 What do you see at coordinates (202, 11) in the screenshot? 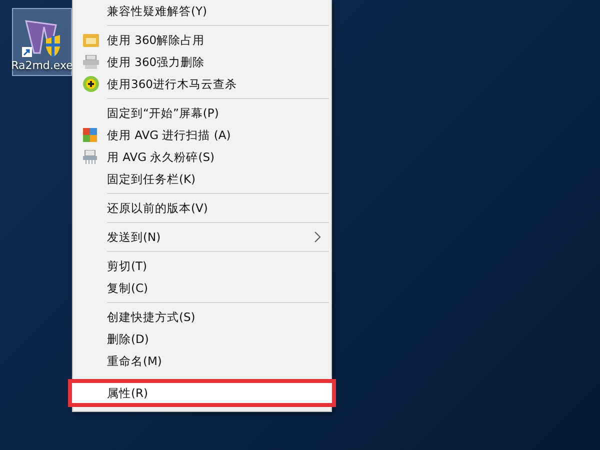
I see `menu-item: 兼容性疑难解答(Y)` at bounding box center [202, 11].